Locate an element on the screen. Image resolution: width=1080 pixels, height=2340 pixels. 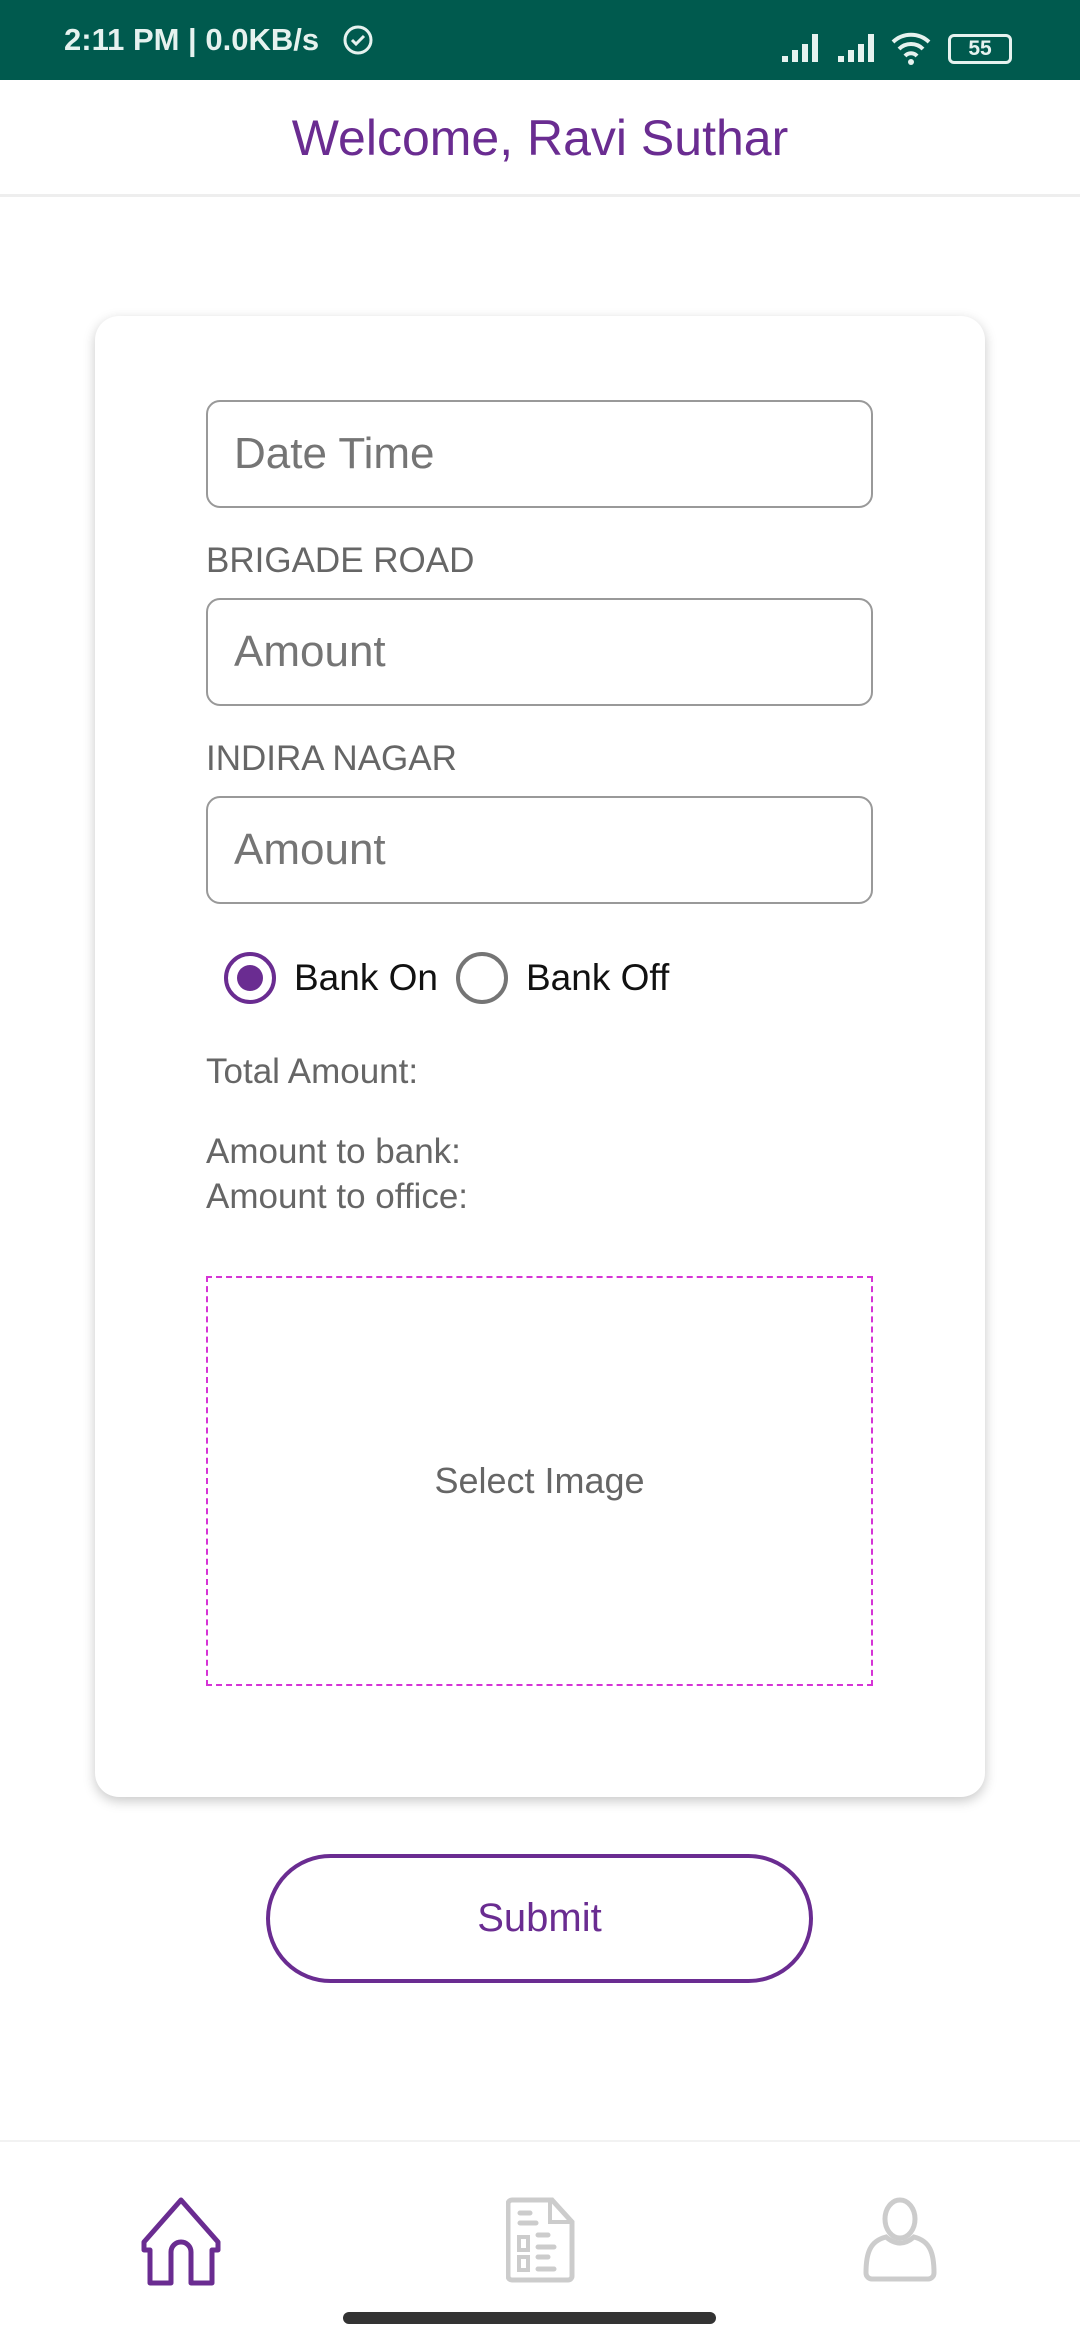
home-indicator is located at coordinates (529, 2318).